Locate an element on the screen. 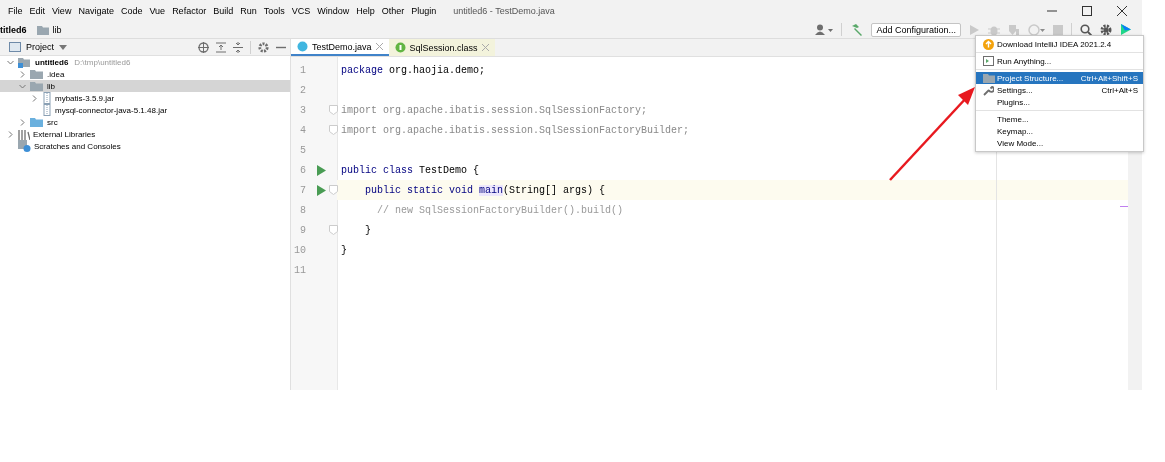 This screenshot has width=1165, height=462. hammer-icon is located at coordinates (857, 29).